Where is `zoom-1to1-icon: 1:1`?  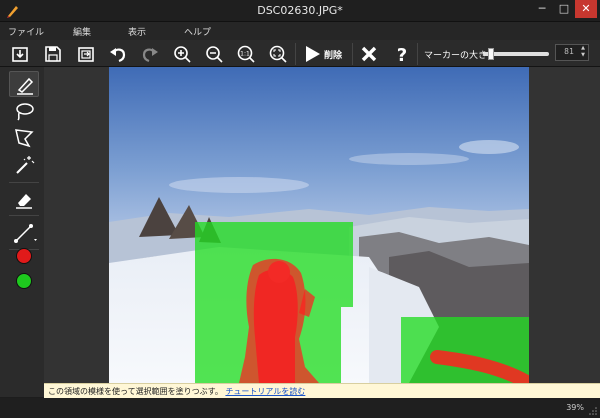
zoom-1to1-icon: 1:1 is located at coordinates (246, 54).